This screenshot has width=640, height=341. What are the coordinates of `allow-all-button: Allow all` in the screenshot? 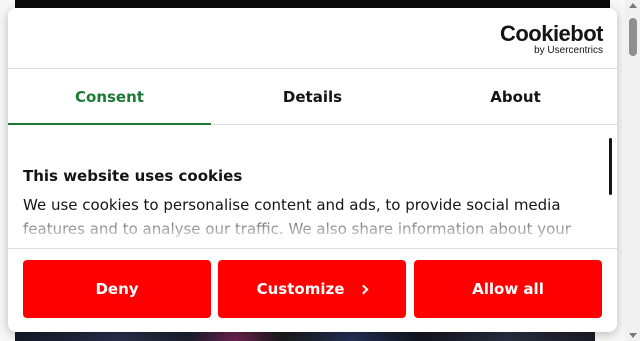 It's located at (508, 289).